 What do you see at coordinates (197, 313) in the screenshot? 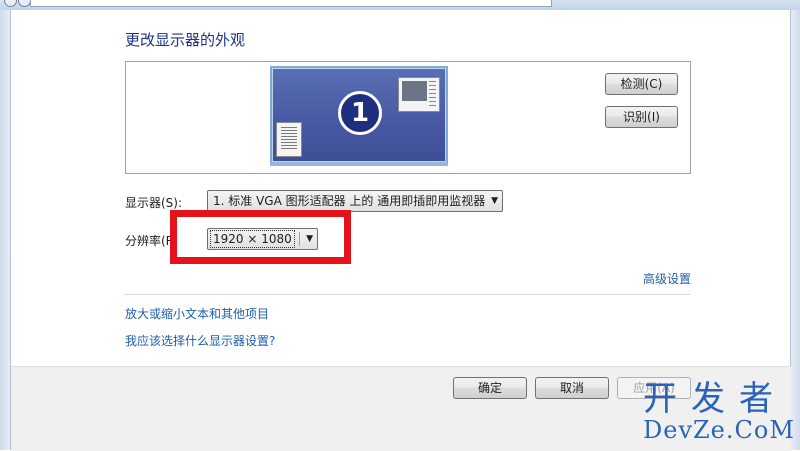
I see `text-size-link: 放大或缩小文本和其他项目` at bounding box center [197, 313].